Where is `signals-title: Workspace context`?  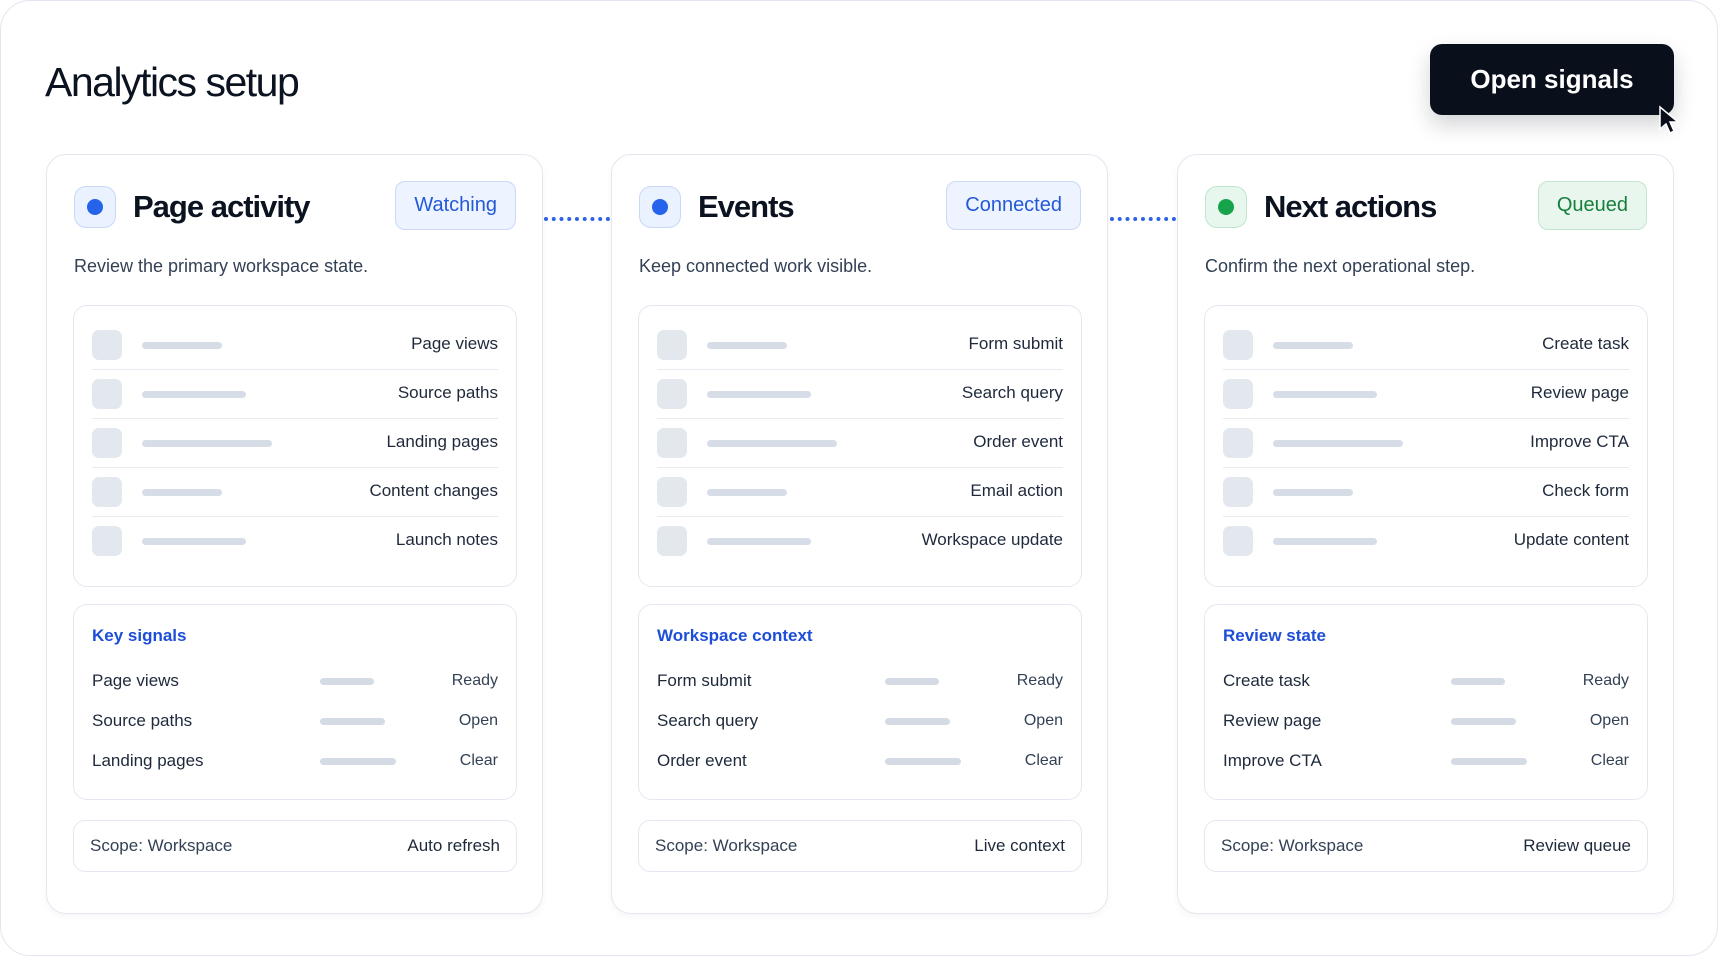
signals-title: Workspace context is located at coordinates (735, 635).